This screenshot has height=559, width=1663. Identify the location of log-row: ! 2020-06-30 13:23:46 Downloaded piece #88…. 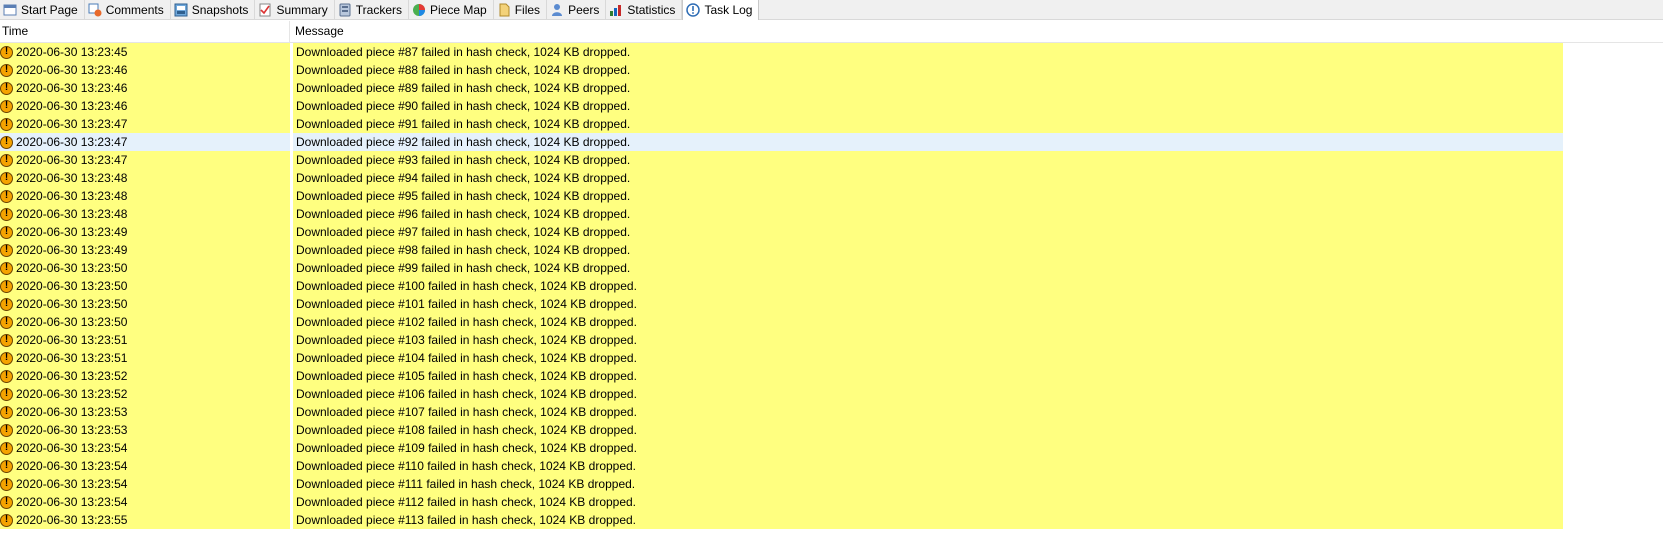
(831, 70).